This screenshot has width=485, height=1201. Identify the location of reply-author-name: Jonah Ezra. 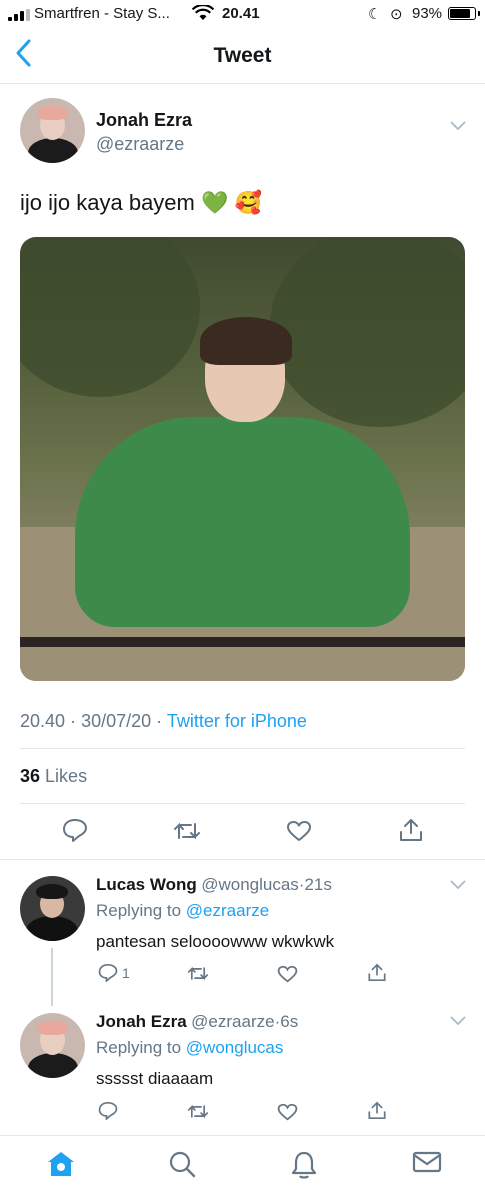
(141, 1021).